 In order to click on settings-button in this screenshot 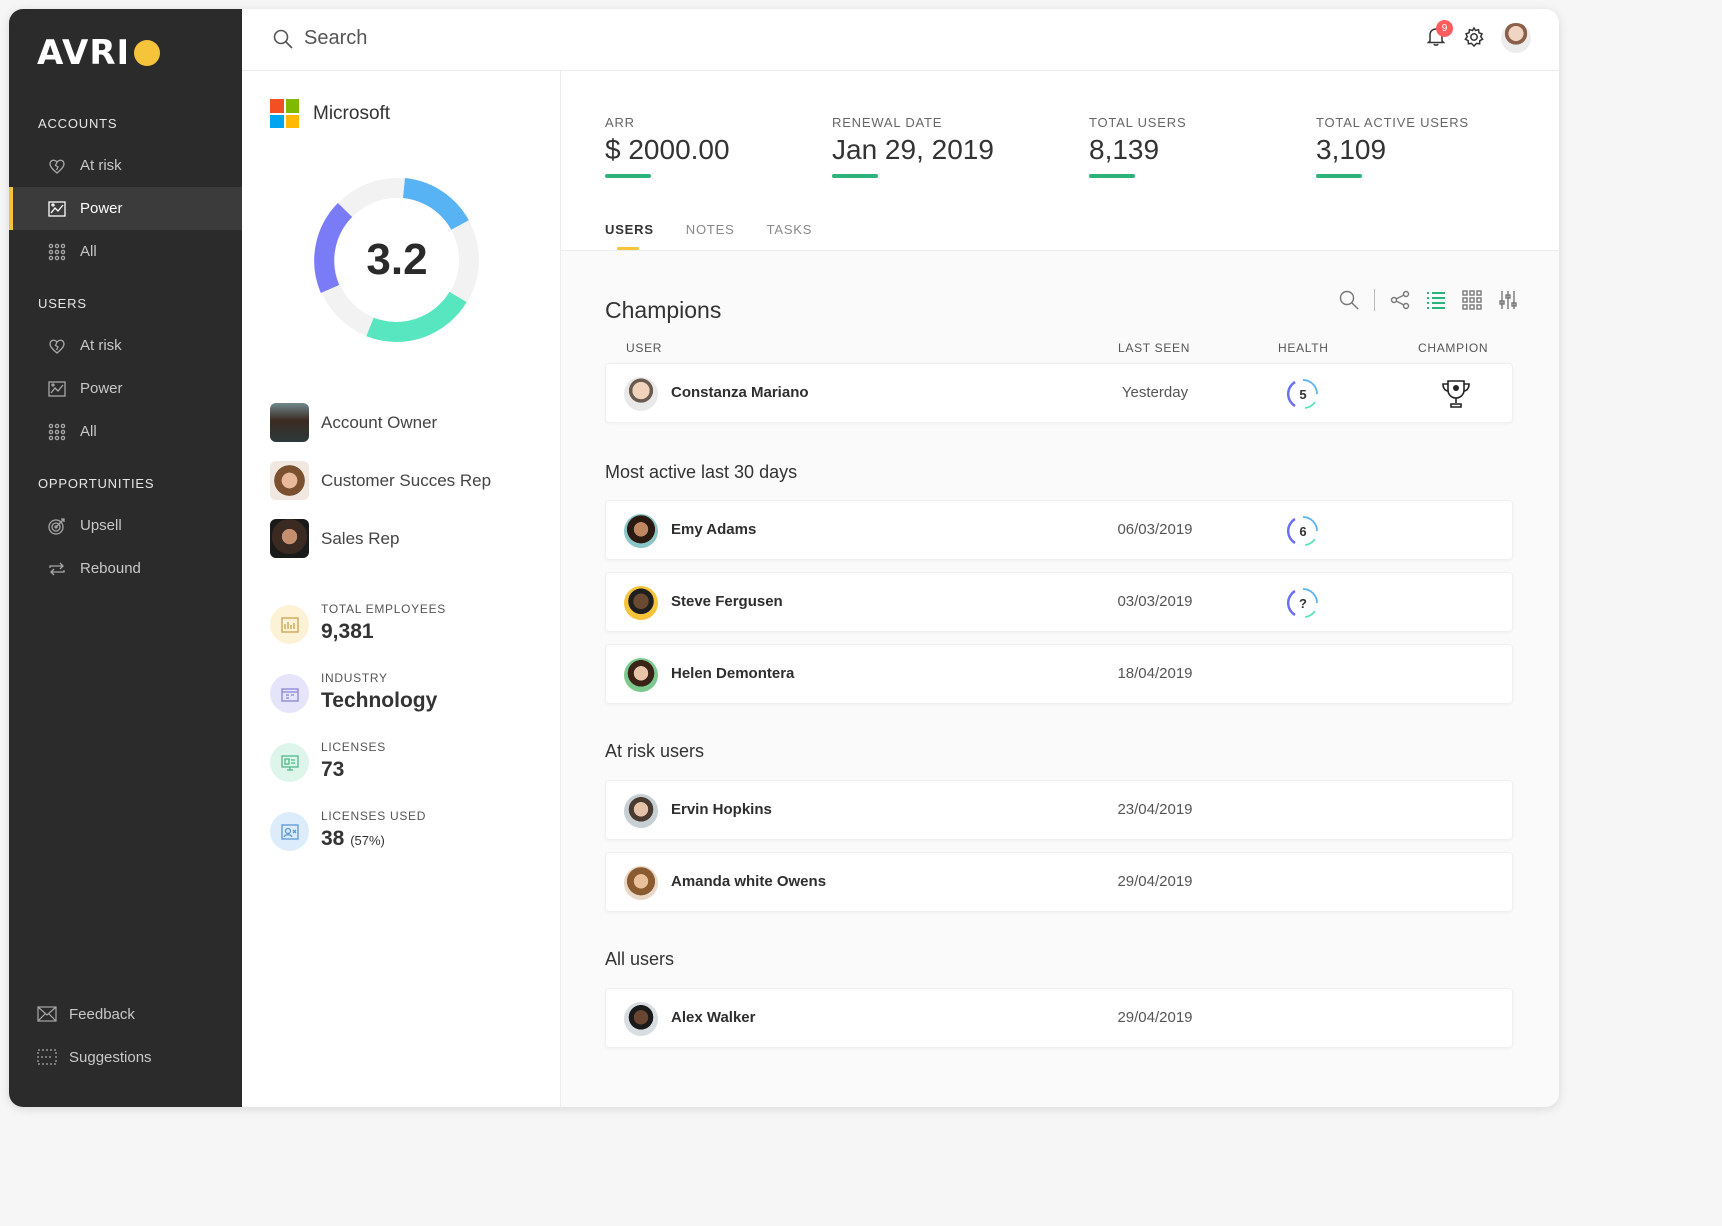, I will do `click(1475, 38)`.